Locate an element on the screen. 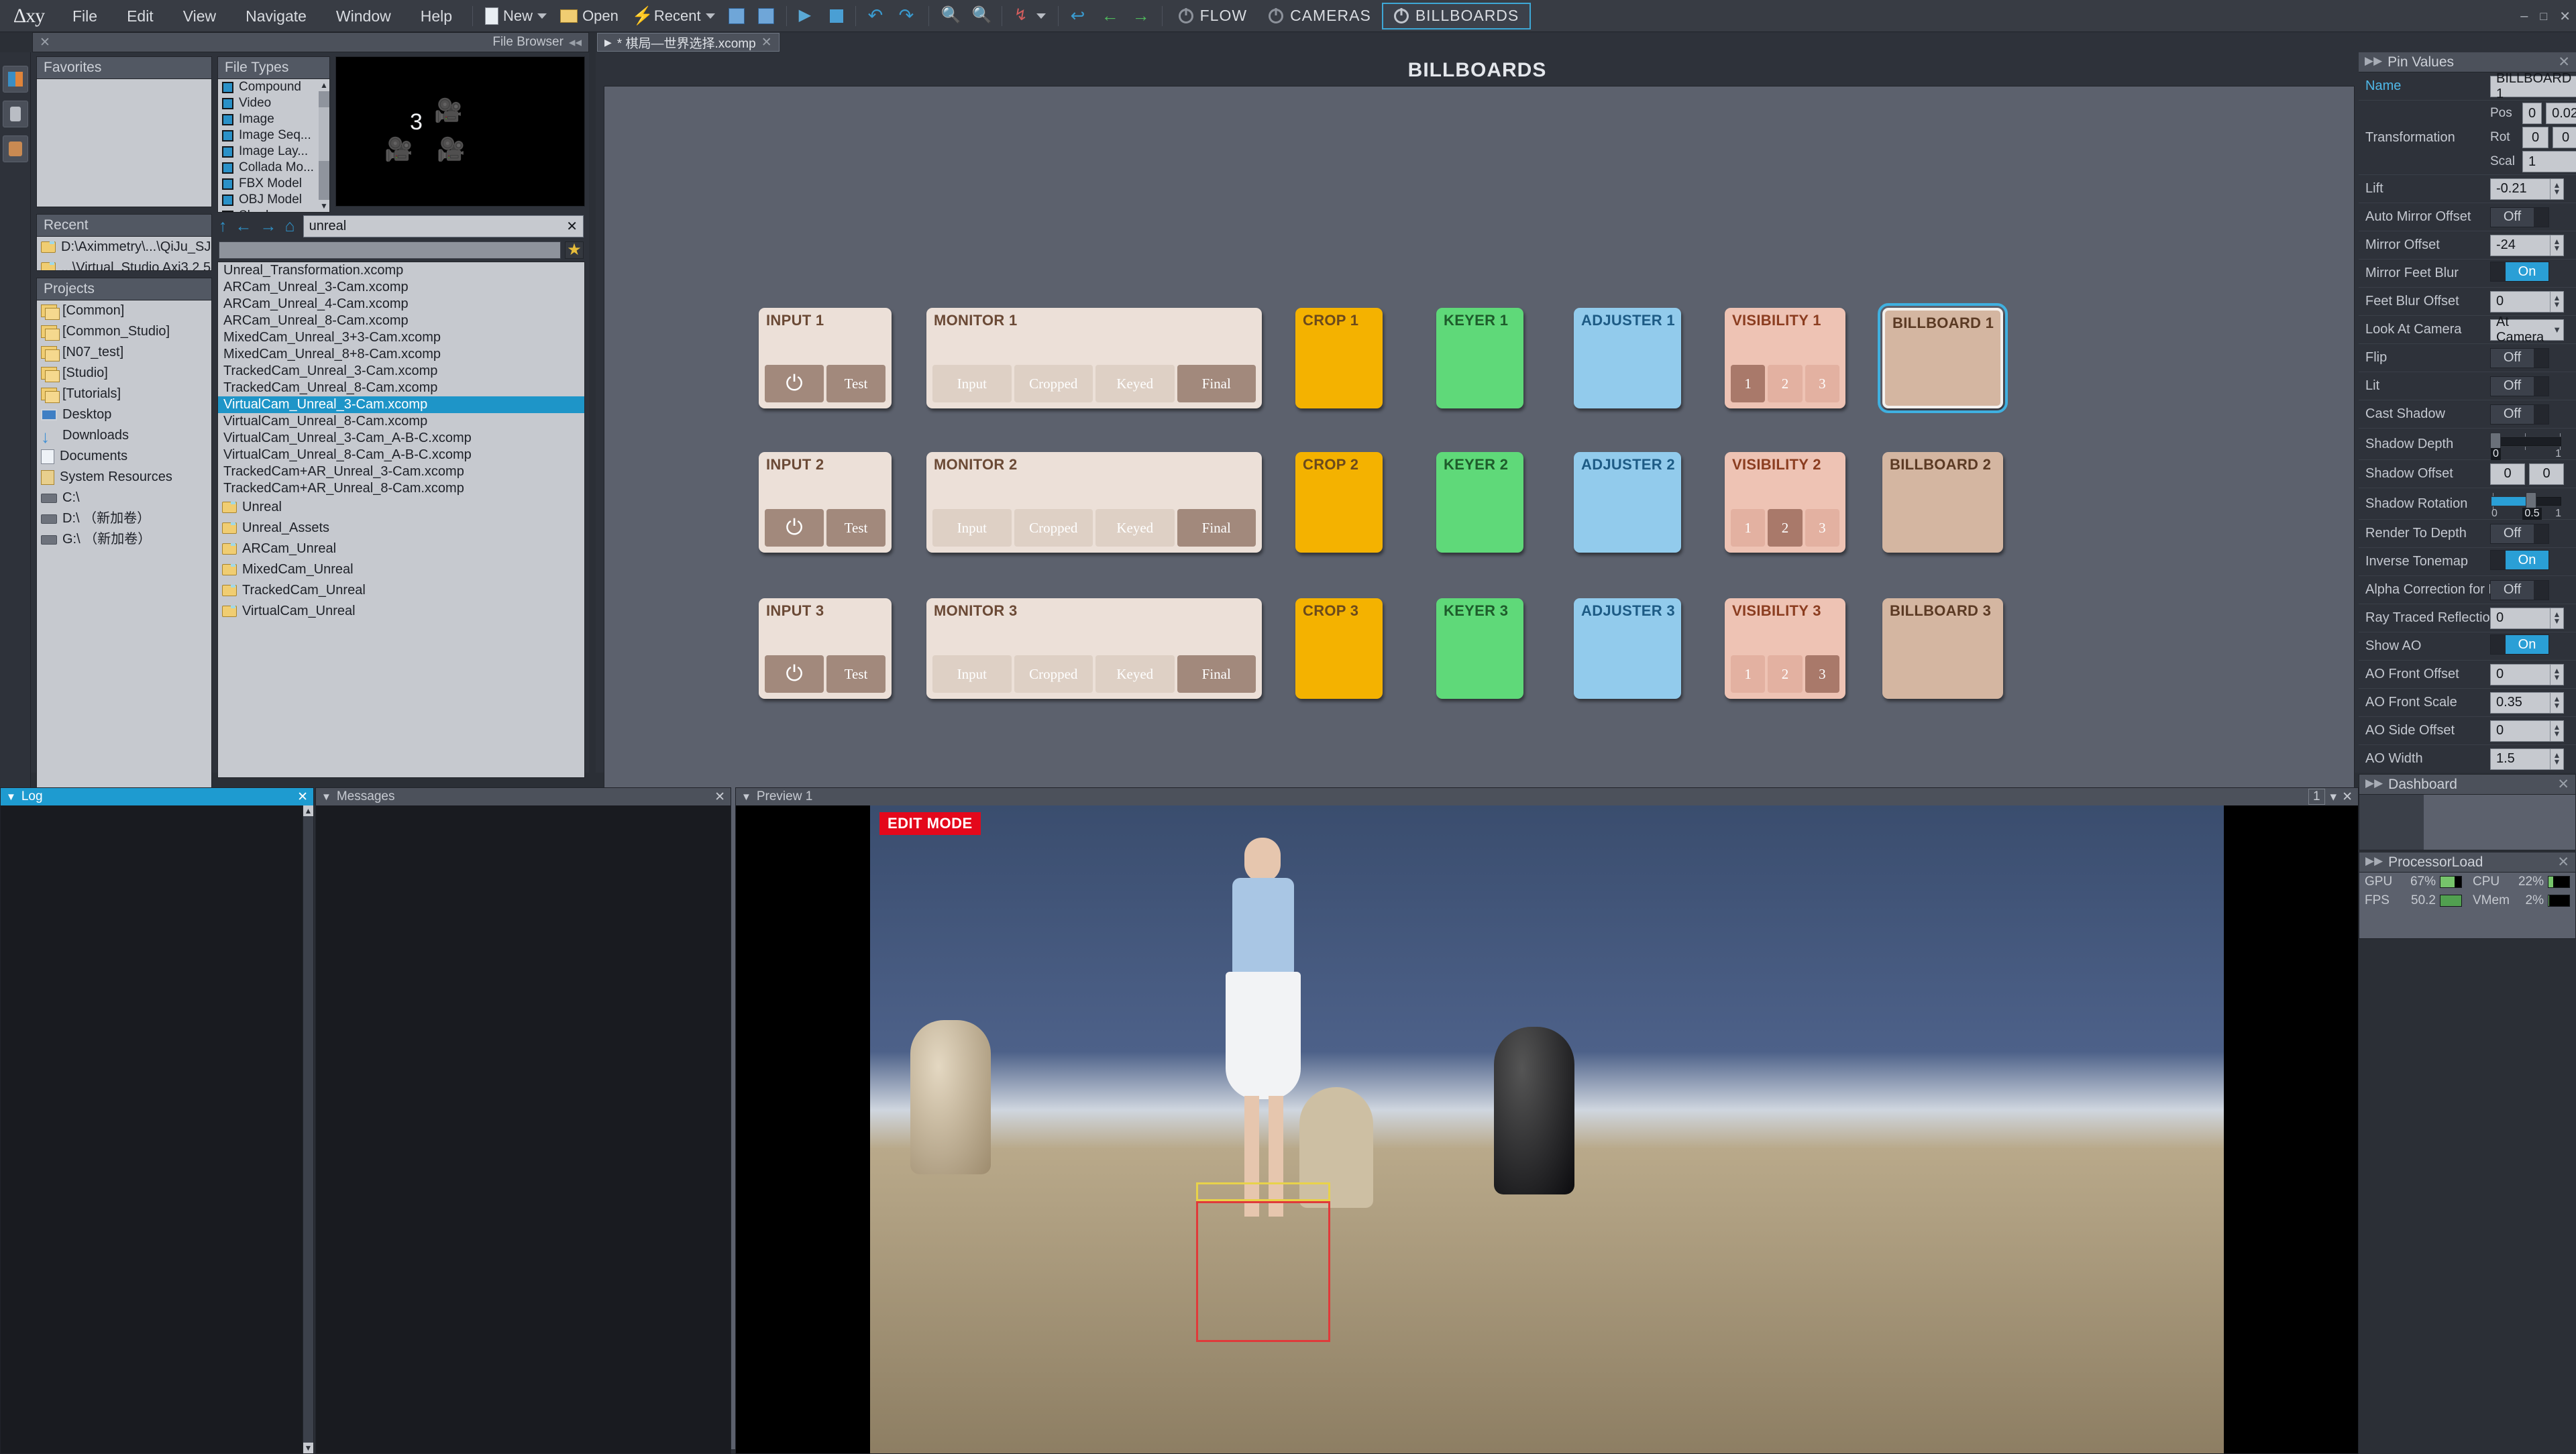  monitor-card-2: MONITOR 2 Input Cropped Keyed Final is located at coordinates (1094, 502).